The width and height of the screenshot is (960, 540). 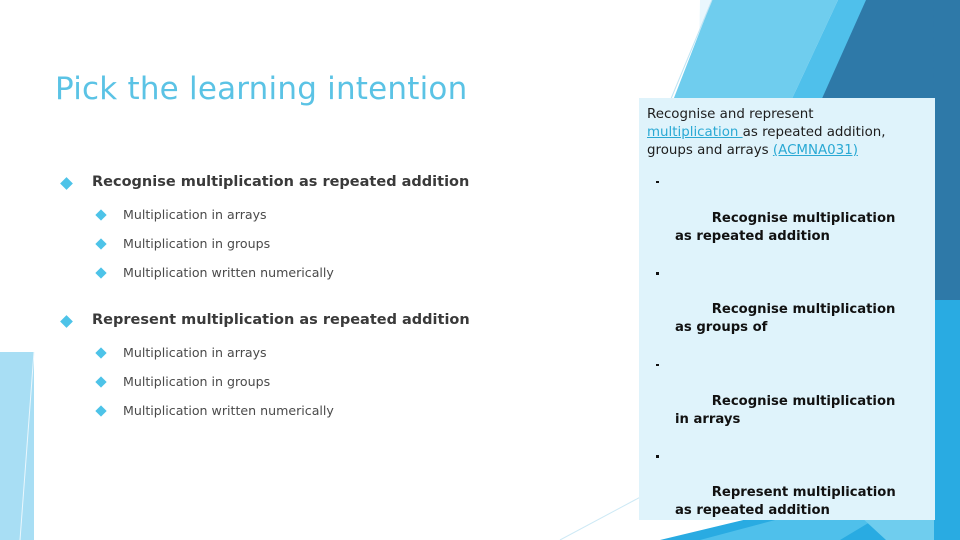 I want to click on outline-group-spacer, so click(x=336, y=296).